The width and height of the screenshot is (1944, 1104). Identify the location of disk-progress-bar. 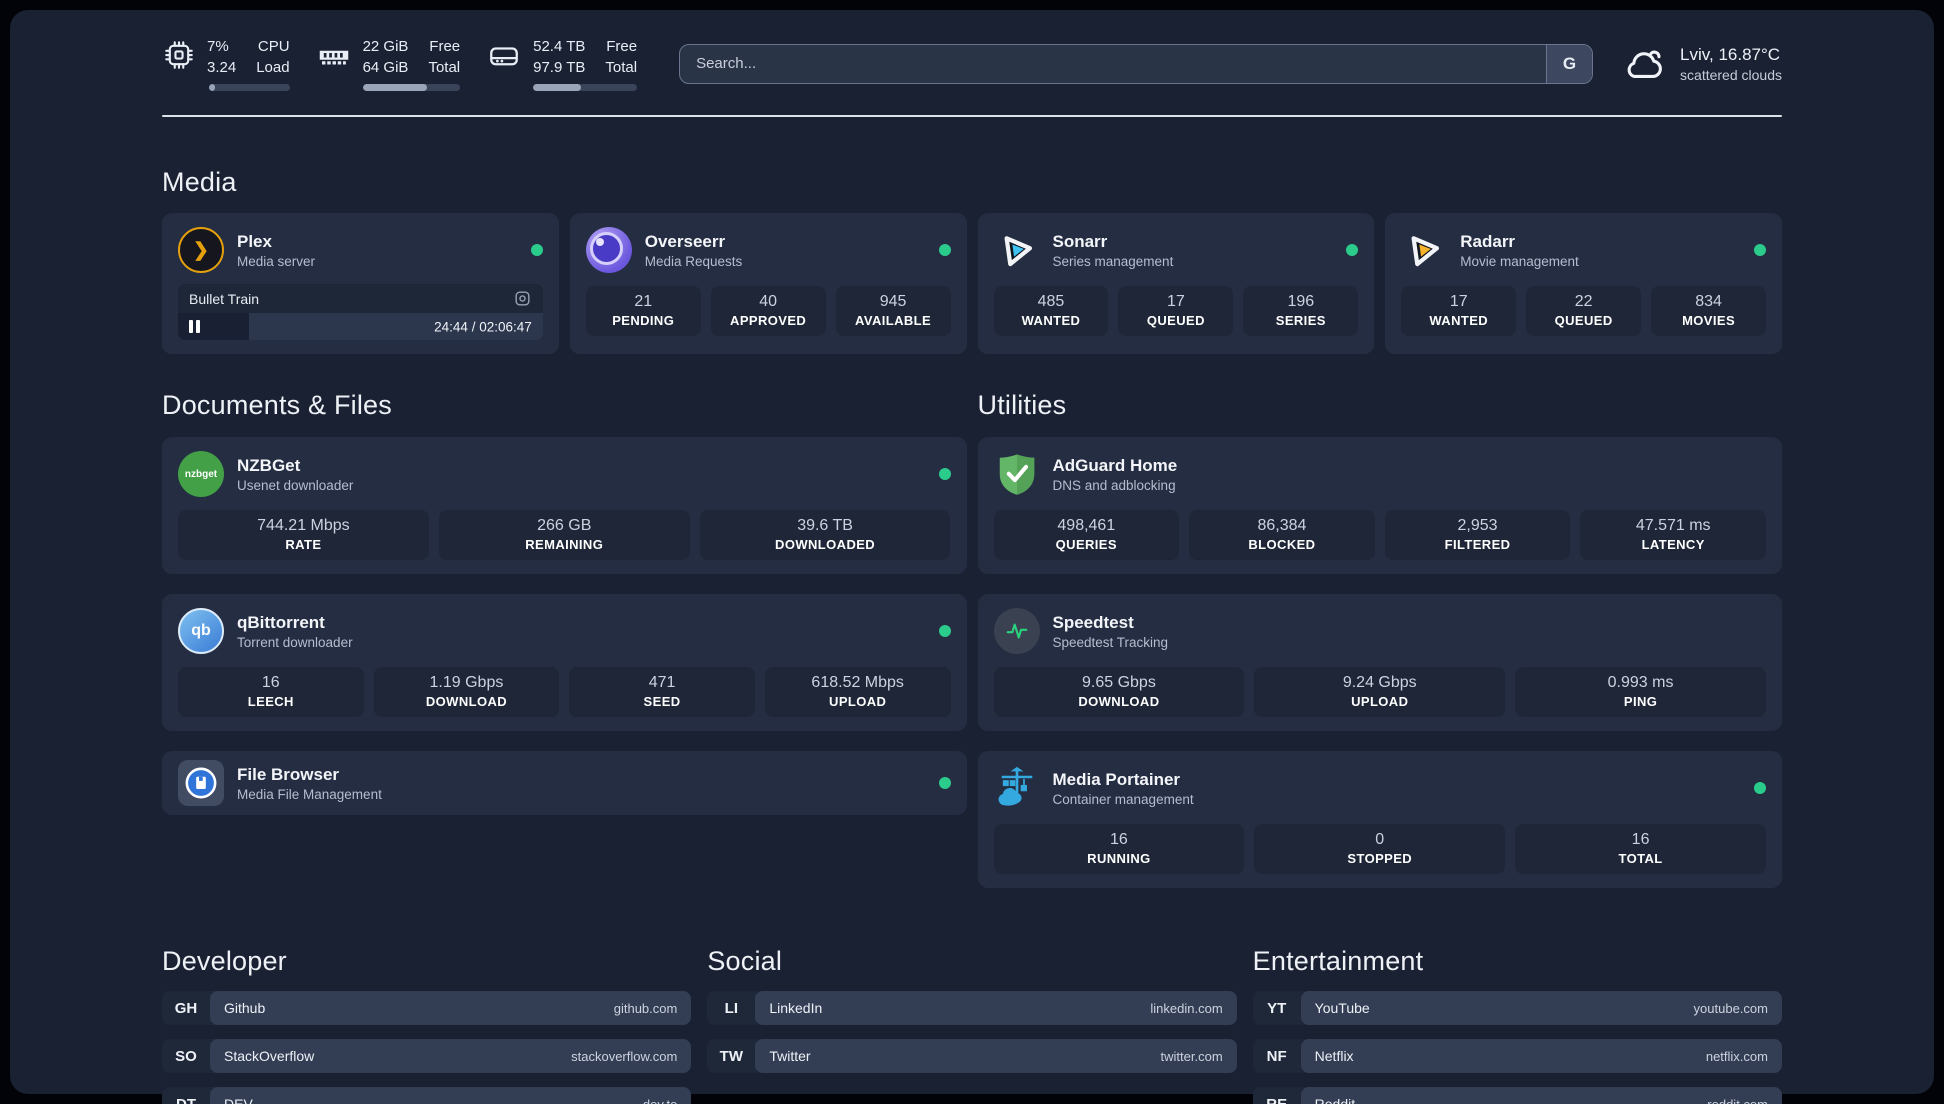
(585, 87).